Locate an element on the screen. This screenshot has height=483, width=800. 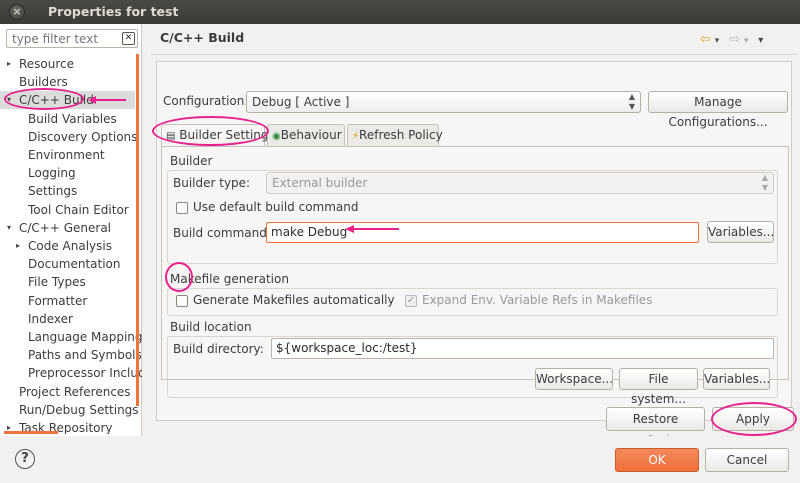
tree-item: Project References is located at coordinates (67, 392).